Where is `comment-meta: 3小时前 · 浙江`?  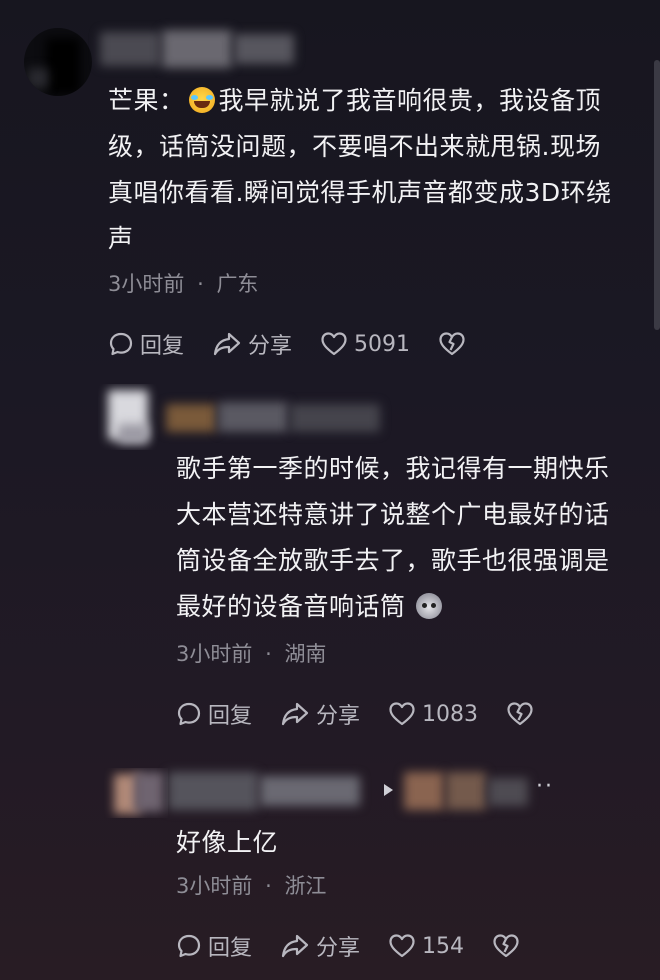
comment-meta: 3小时前 · 浙江 is located at coordinates (251, 885).